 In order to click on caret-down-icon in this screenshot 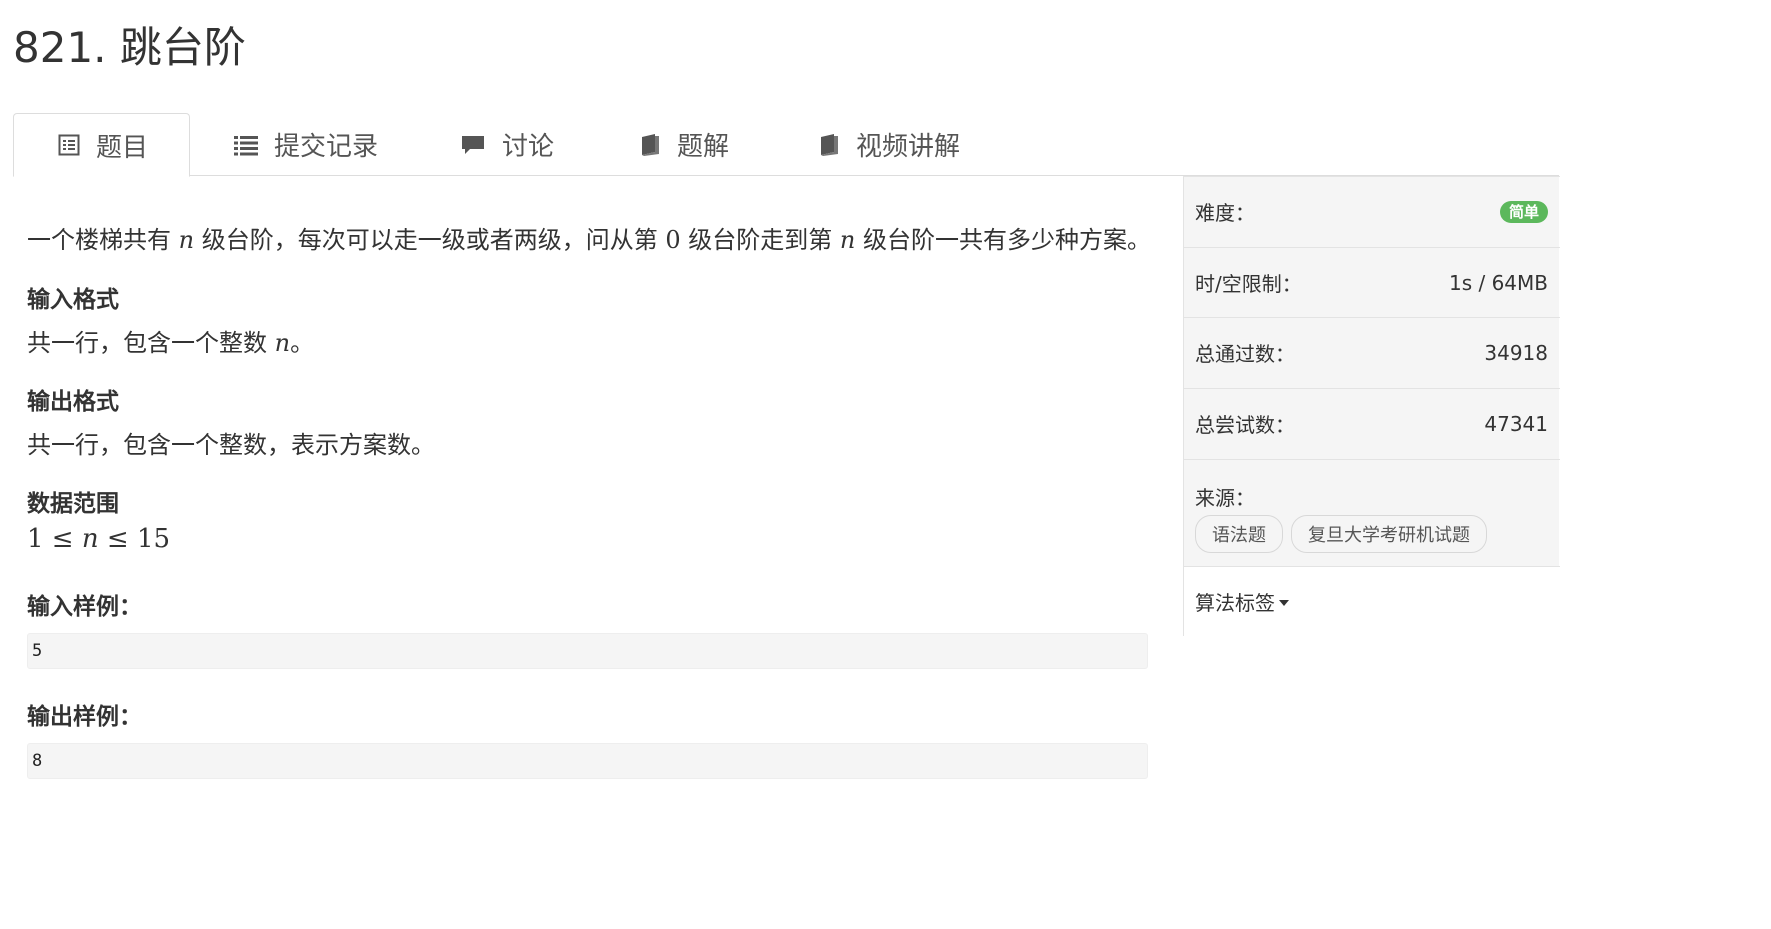, I will do `click(1284, 602)`.